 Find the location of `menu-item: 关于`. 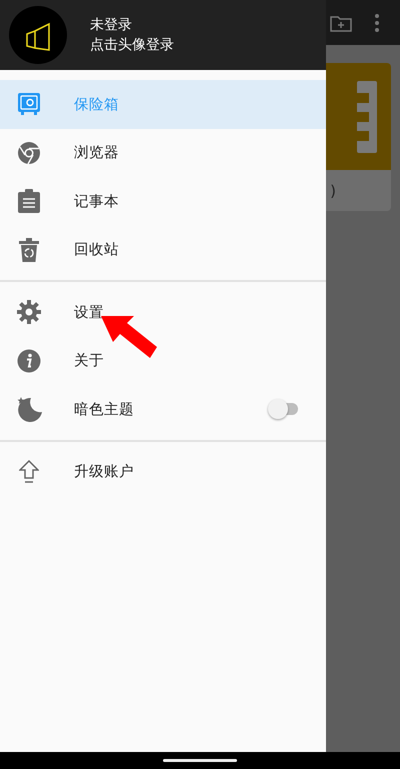

menu-item: 关于 is located at coordinates (163, 360).